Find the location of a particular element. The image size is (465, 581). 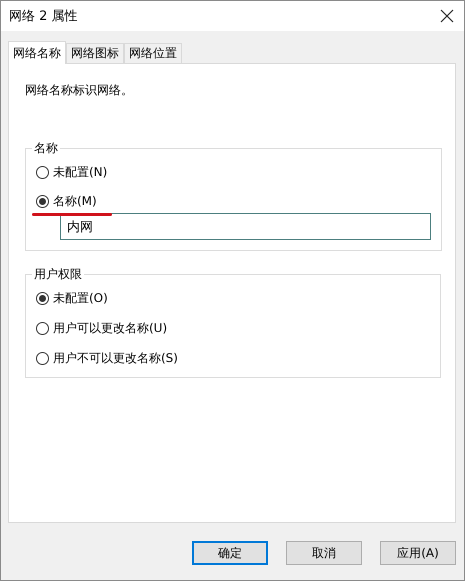

window-title: 网络 2 属性 is located at coordinates (43, 16).